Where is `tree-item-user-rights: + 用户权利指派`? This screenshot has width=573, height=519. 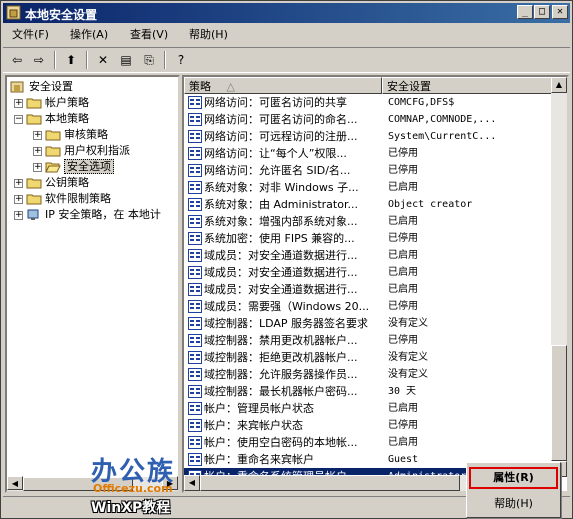 tree-item-user-rights: + 用户权利指派 is located at coordinates (81, 151).